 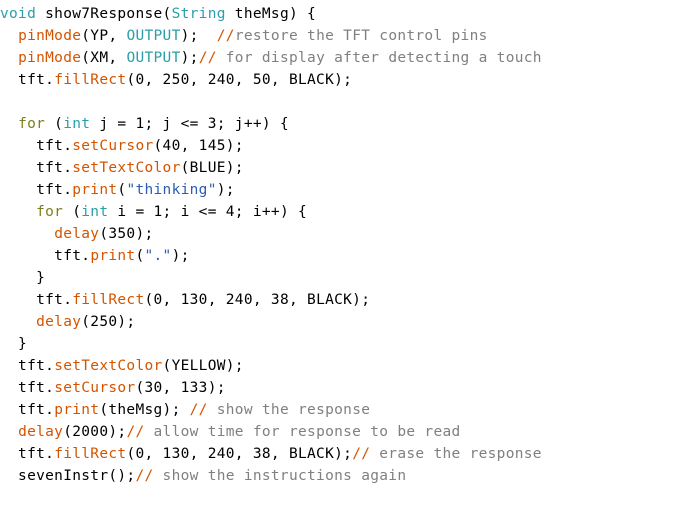 What do you see at coordinates (271, 168) in the screenshot?
I see `code-line: tft.setTextColor(BLUE);` at bounding box center [271, 168].